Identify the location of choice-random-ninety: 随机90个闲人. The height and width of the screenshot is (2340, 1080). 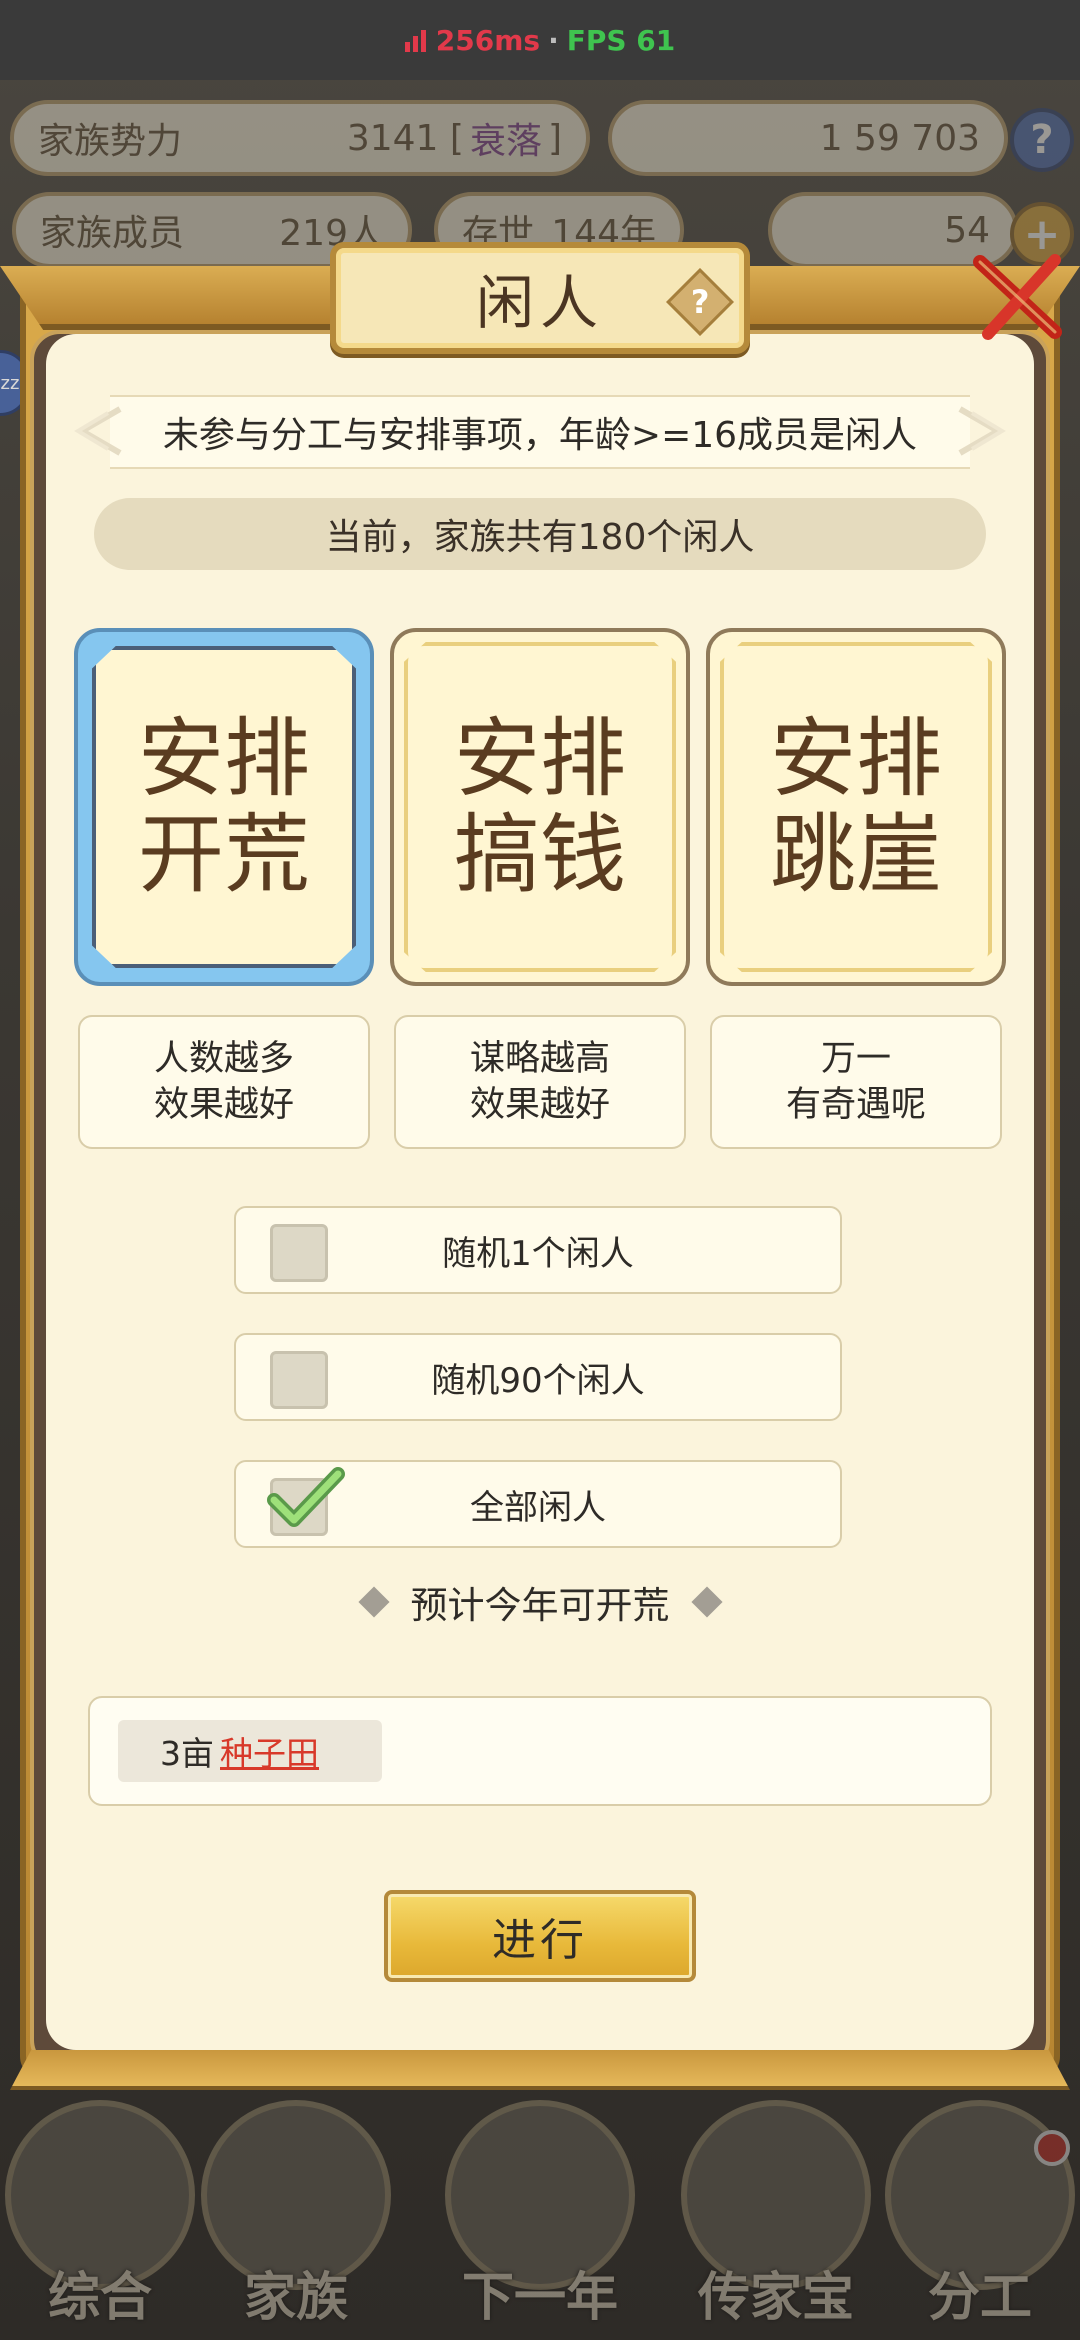
(538, 1377).